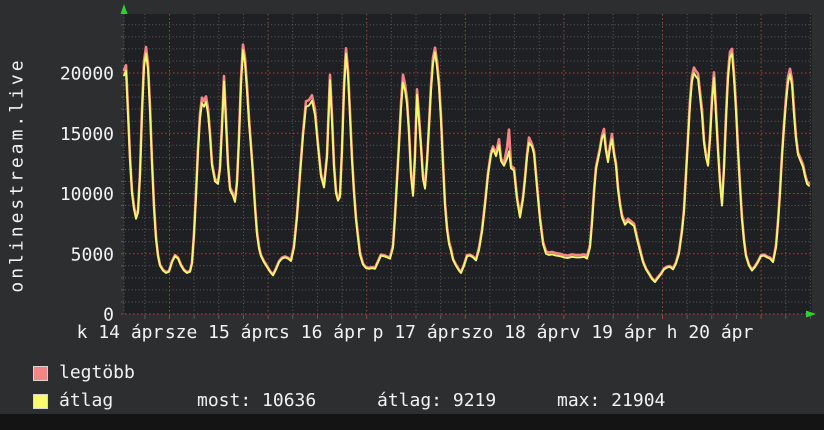 The height and width of the screenshot is (430, 824). What do you see at coordinates (710, 332) in the screenshot?
I see `x-axis-day-label: h 20 ápr` at bounding box center [710, 332].